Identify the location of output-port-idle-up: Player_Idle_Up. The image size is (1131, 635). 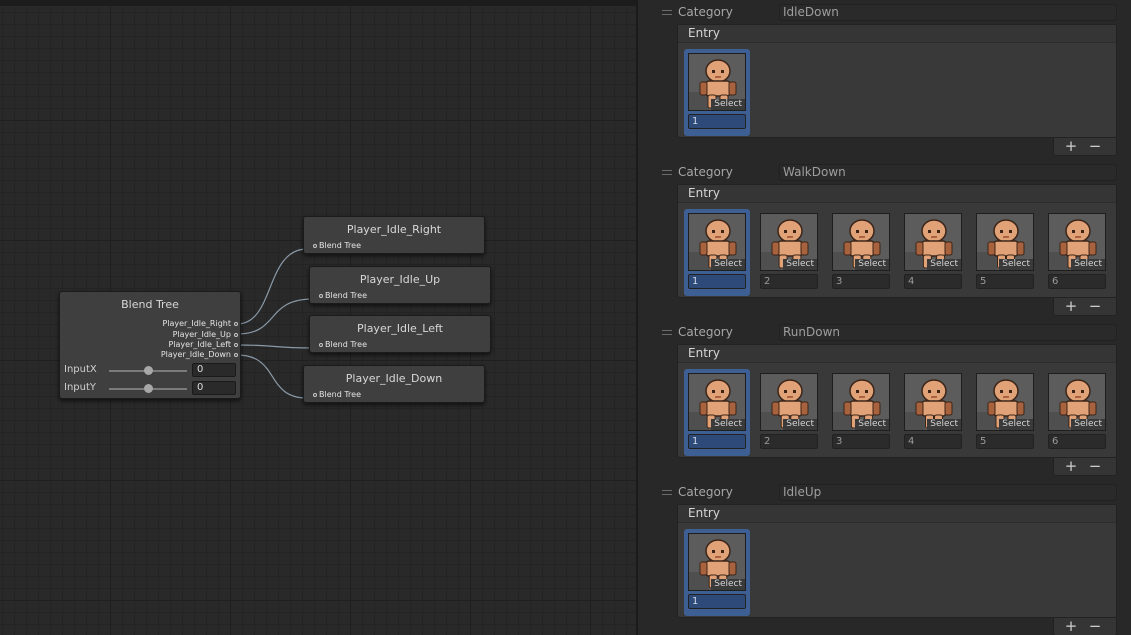
(205, 334).